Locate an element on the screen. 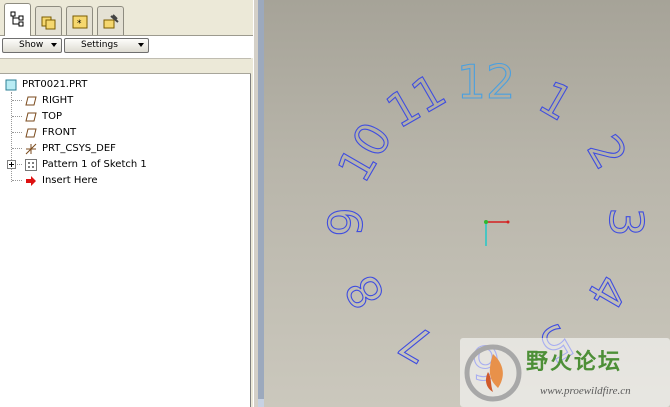 Image resolution: width=670 pixels, height=407 pixels. watermark-url: www.proewildfire.cn is located at coordinates (585, 391).